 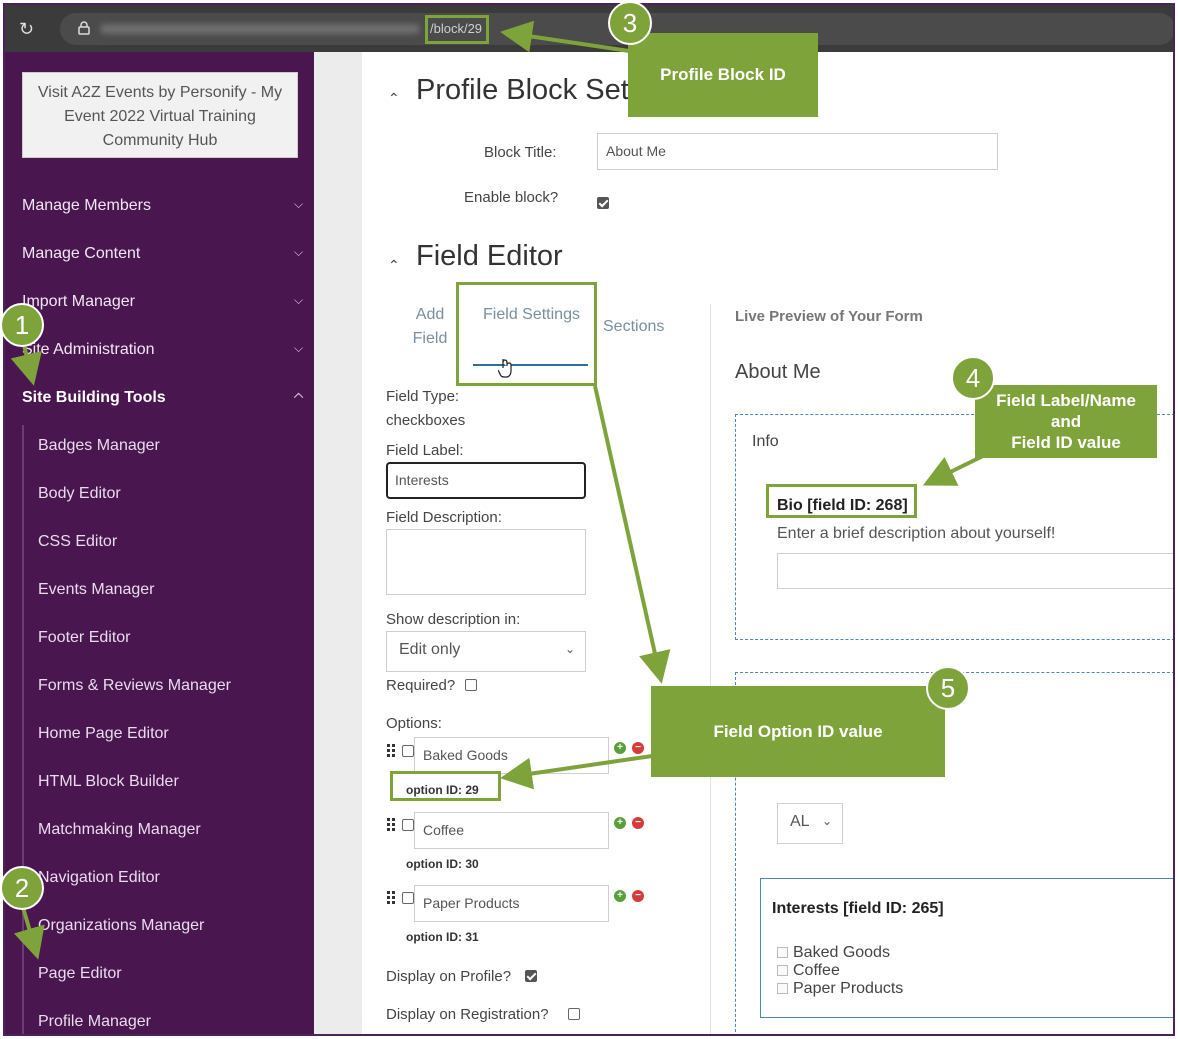 What do you see at coordinates (134, 686) in the screenshot?
I see `sidebar-sub-forms-reviews-manager: Forms & Reviews Manager` at bounding box center [134, 686].